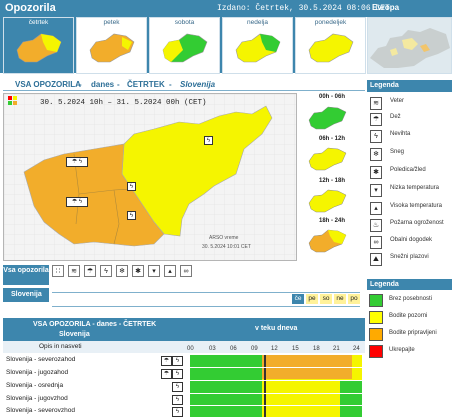 This screenshot has width=452, height=417. What do you see at coordinates (106, 271) in the screenshot?
I see `filter-thunderstorm-icon: ϟ` at bounding box center [106, 271].